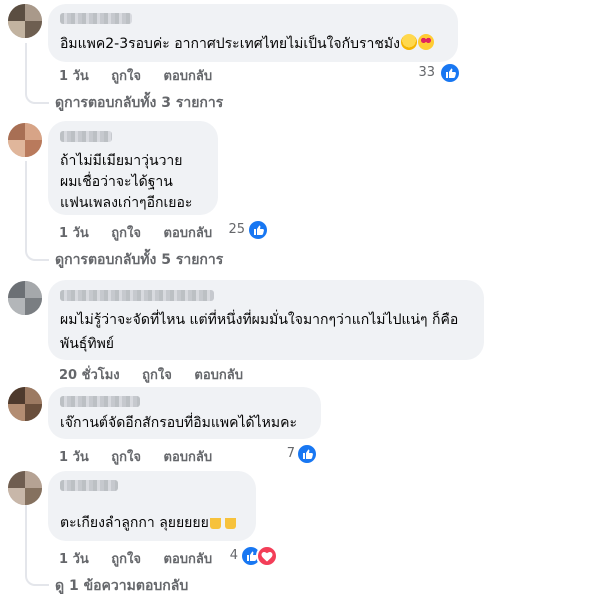  I want to click on comment-timestamp: 20 ชั่วโมง, so click(89, 375).